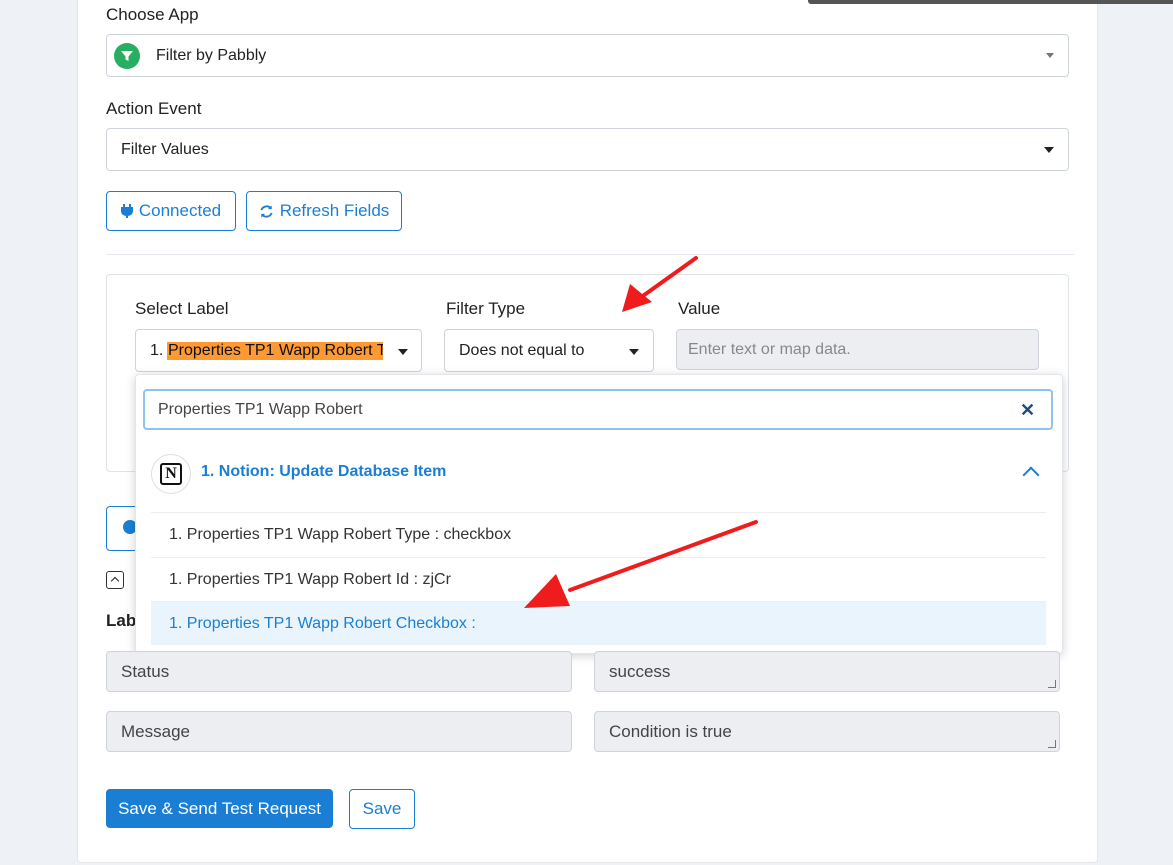 Image resolution: width=1173 pixels, height=865 pixels. I want to click on action-event-value: Filter Values, so click(165, 149).